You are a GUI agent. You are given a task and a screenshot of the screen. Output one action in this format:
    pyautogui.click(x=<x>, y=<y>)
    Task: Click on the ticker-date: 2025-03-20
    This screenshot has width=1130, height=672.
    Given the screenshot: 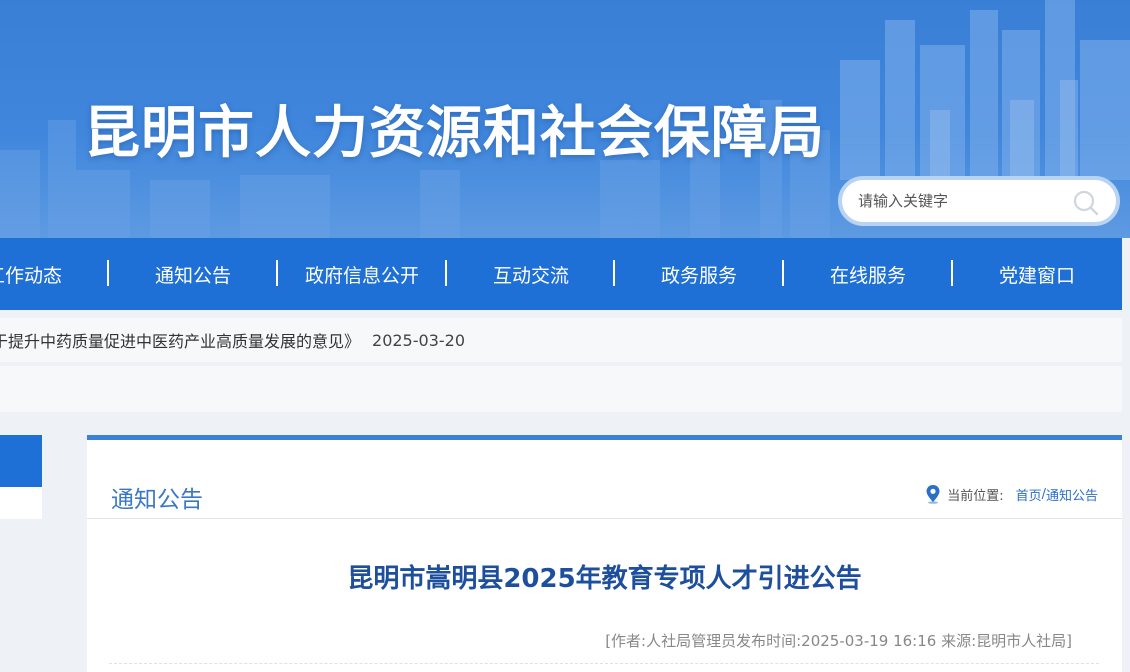 What is the action you would take?
    pyautogui.click(x=418, y=340)
    